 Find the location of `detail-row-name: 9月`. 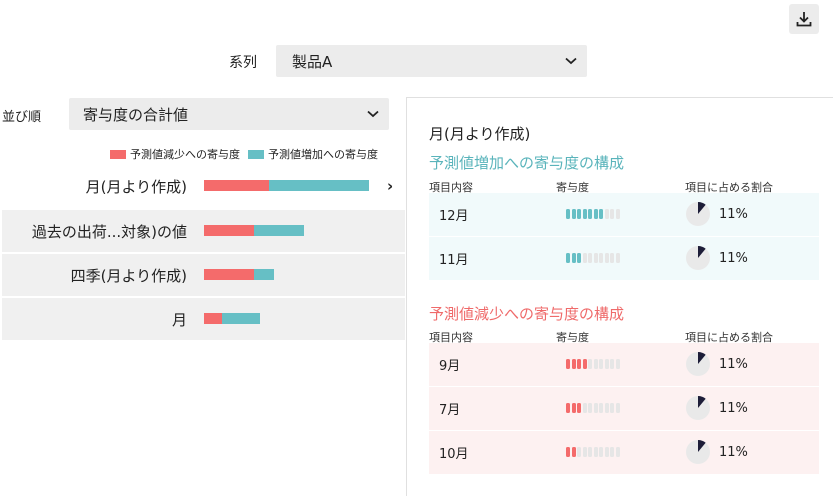

detail-row-name: 9月 is located at coordinates (450, 366).